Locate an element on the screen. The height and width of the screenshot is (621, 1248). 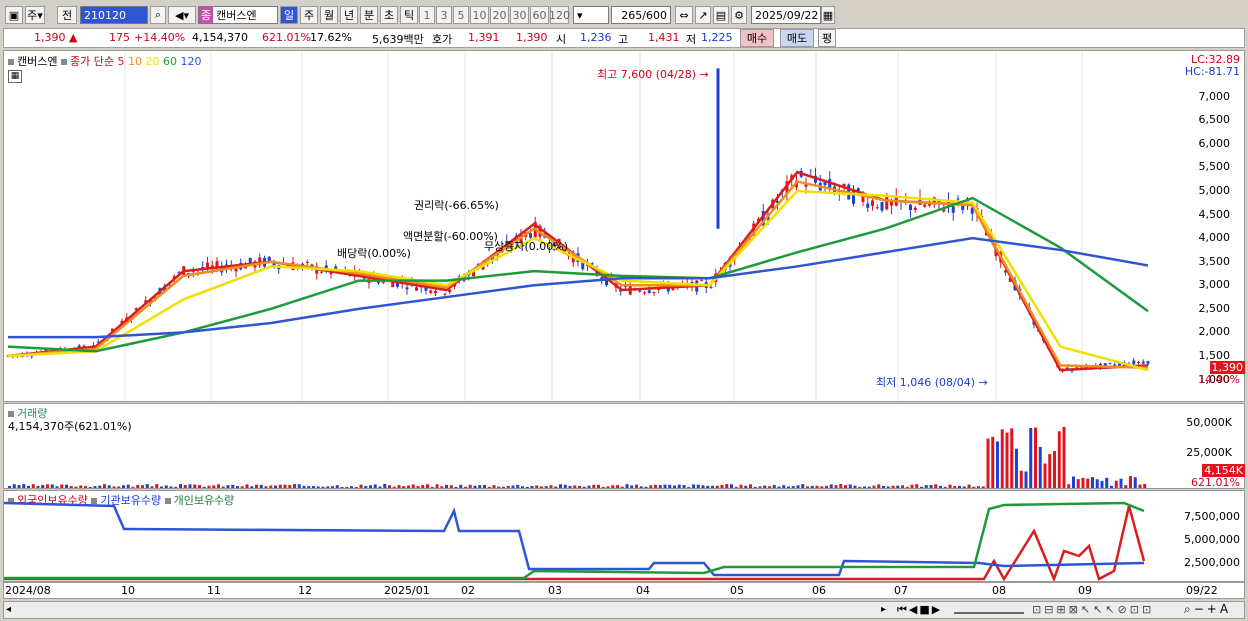
market-select: 주 ▾ is located at coordinates (35, 15).